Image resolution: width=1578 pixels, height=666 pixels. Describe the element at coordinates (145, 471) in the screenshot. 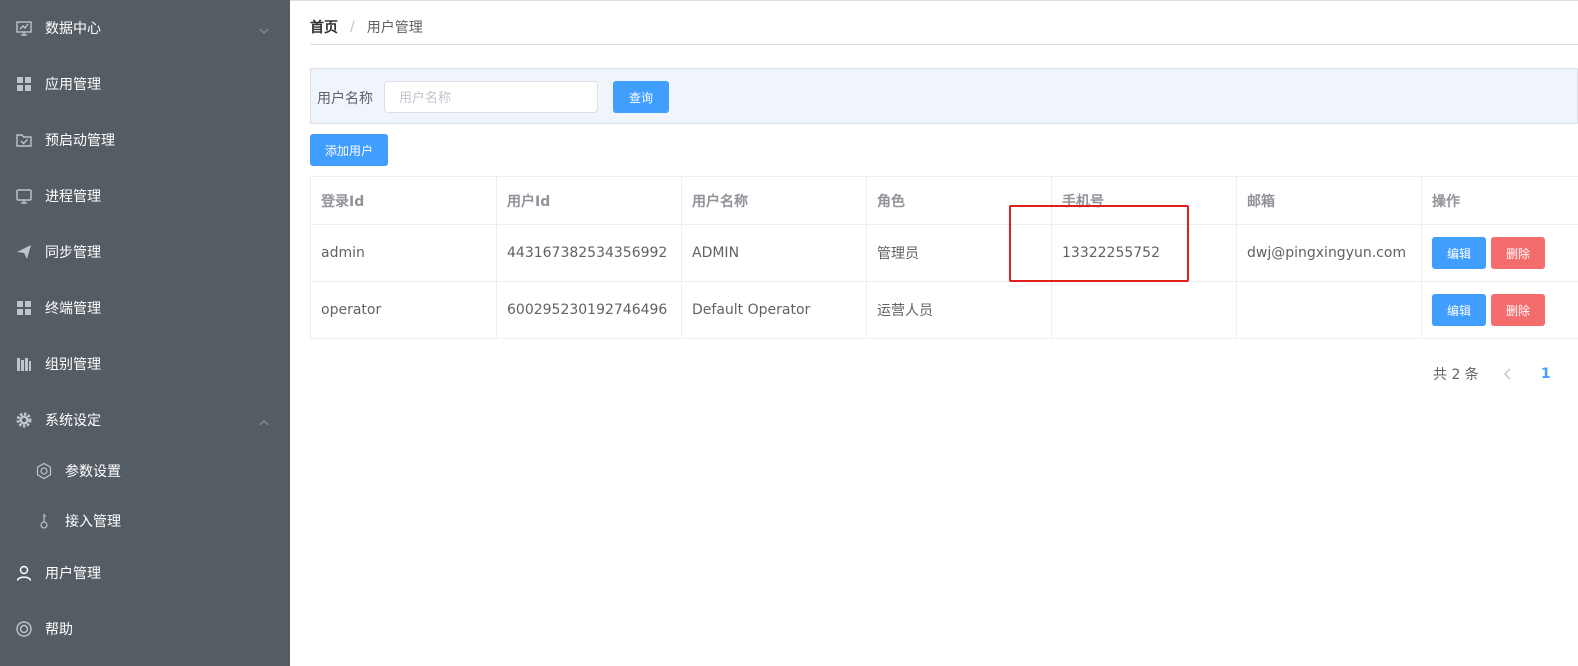

I see `sidebar-subitem-parameter-settings: 参数设置` at that location.